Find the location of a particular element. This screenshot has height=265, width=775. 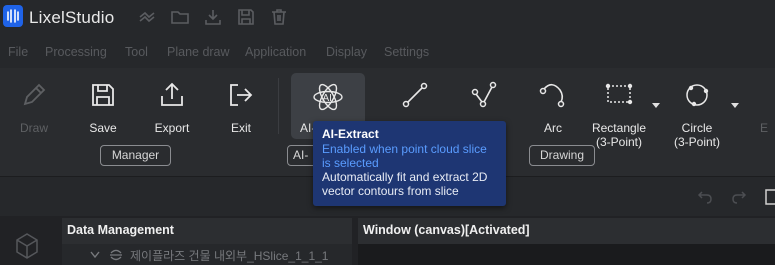

exit-icon is located at coordinates (241, 95).